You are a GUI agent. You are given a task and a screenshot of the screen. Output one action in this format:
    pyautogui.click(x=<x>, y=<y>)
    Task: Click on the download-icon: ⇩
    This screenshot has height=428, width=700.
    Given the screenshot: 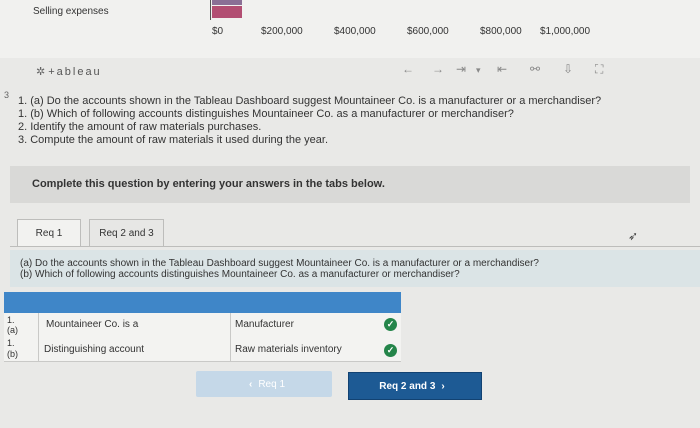 What is the action you would take?
    pyautogui.click(x=568, y=69)
    